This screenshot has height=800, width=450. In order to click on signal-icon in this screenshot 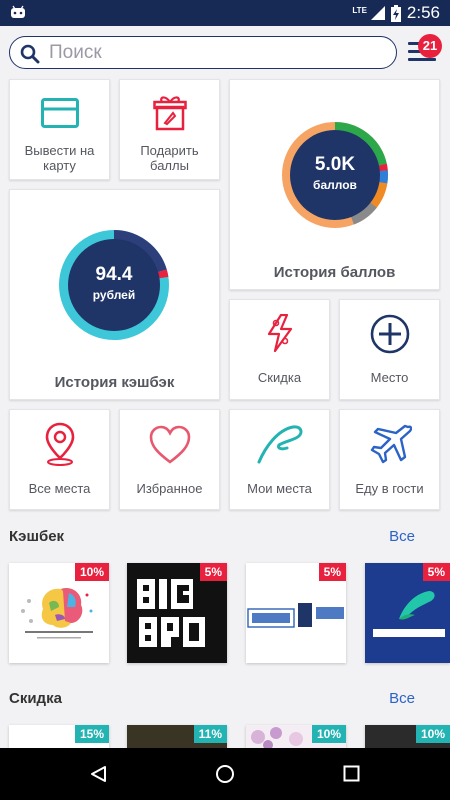, I will do `click(377, 13)`.